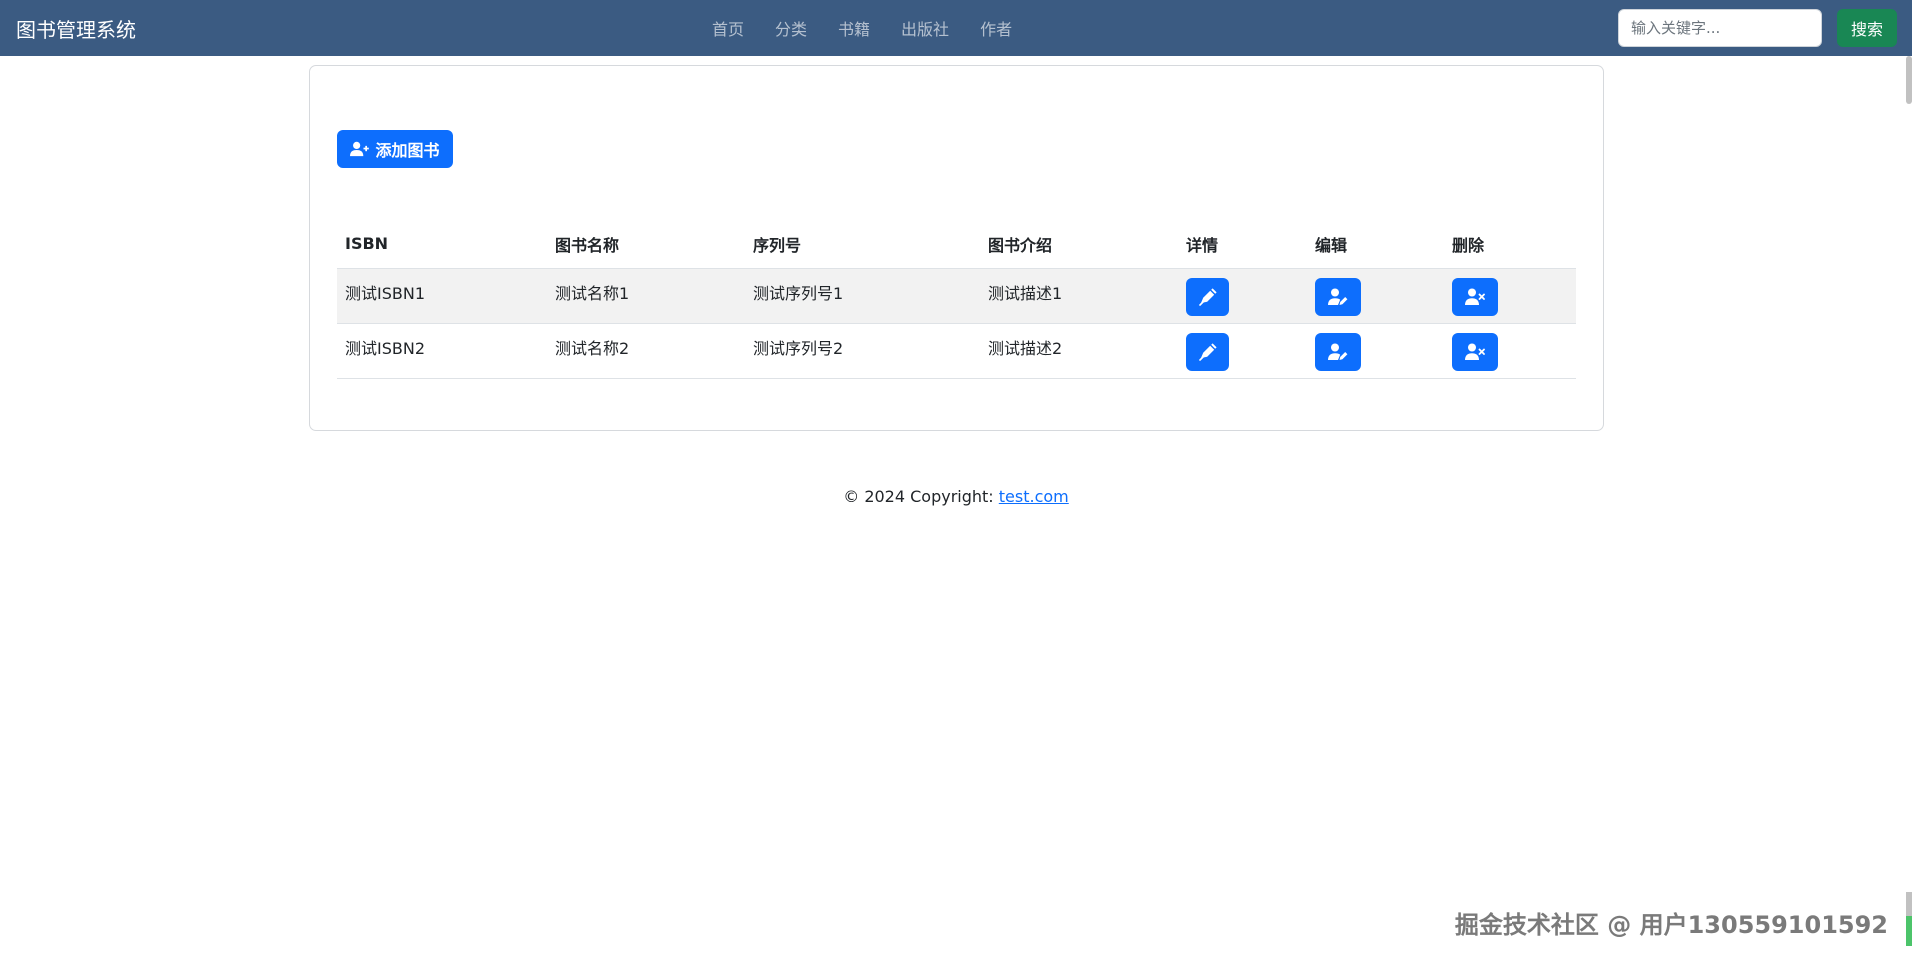 The width and height of the screenshot is (1912, 958). I want to click on footer-copyright: © 2024 Copyright:, so click(921, 496).